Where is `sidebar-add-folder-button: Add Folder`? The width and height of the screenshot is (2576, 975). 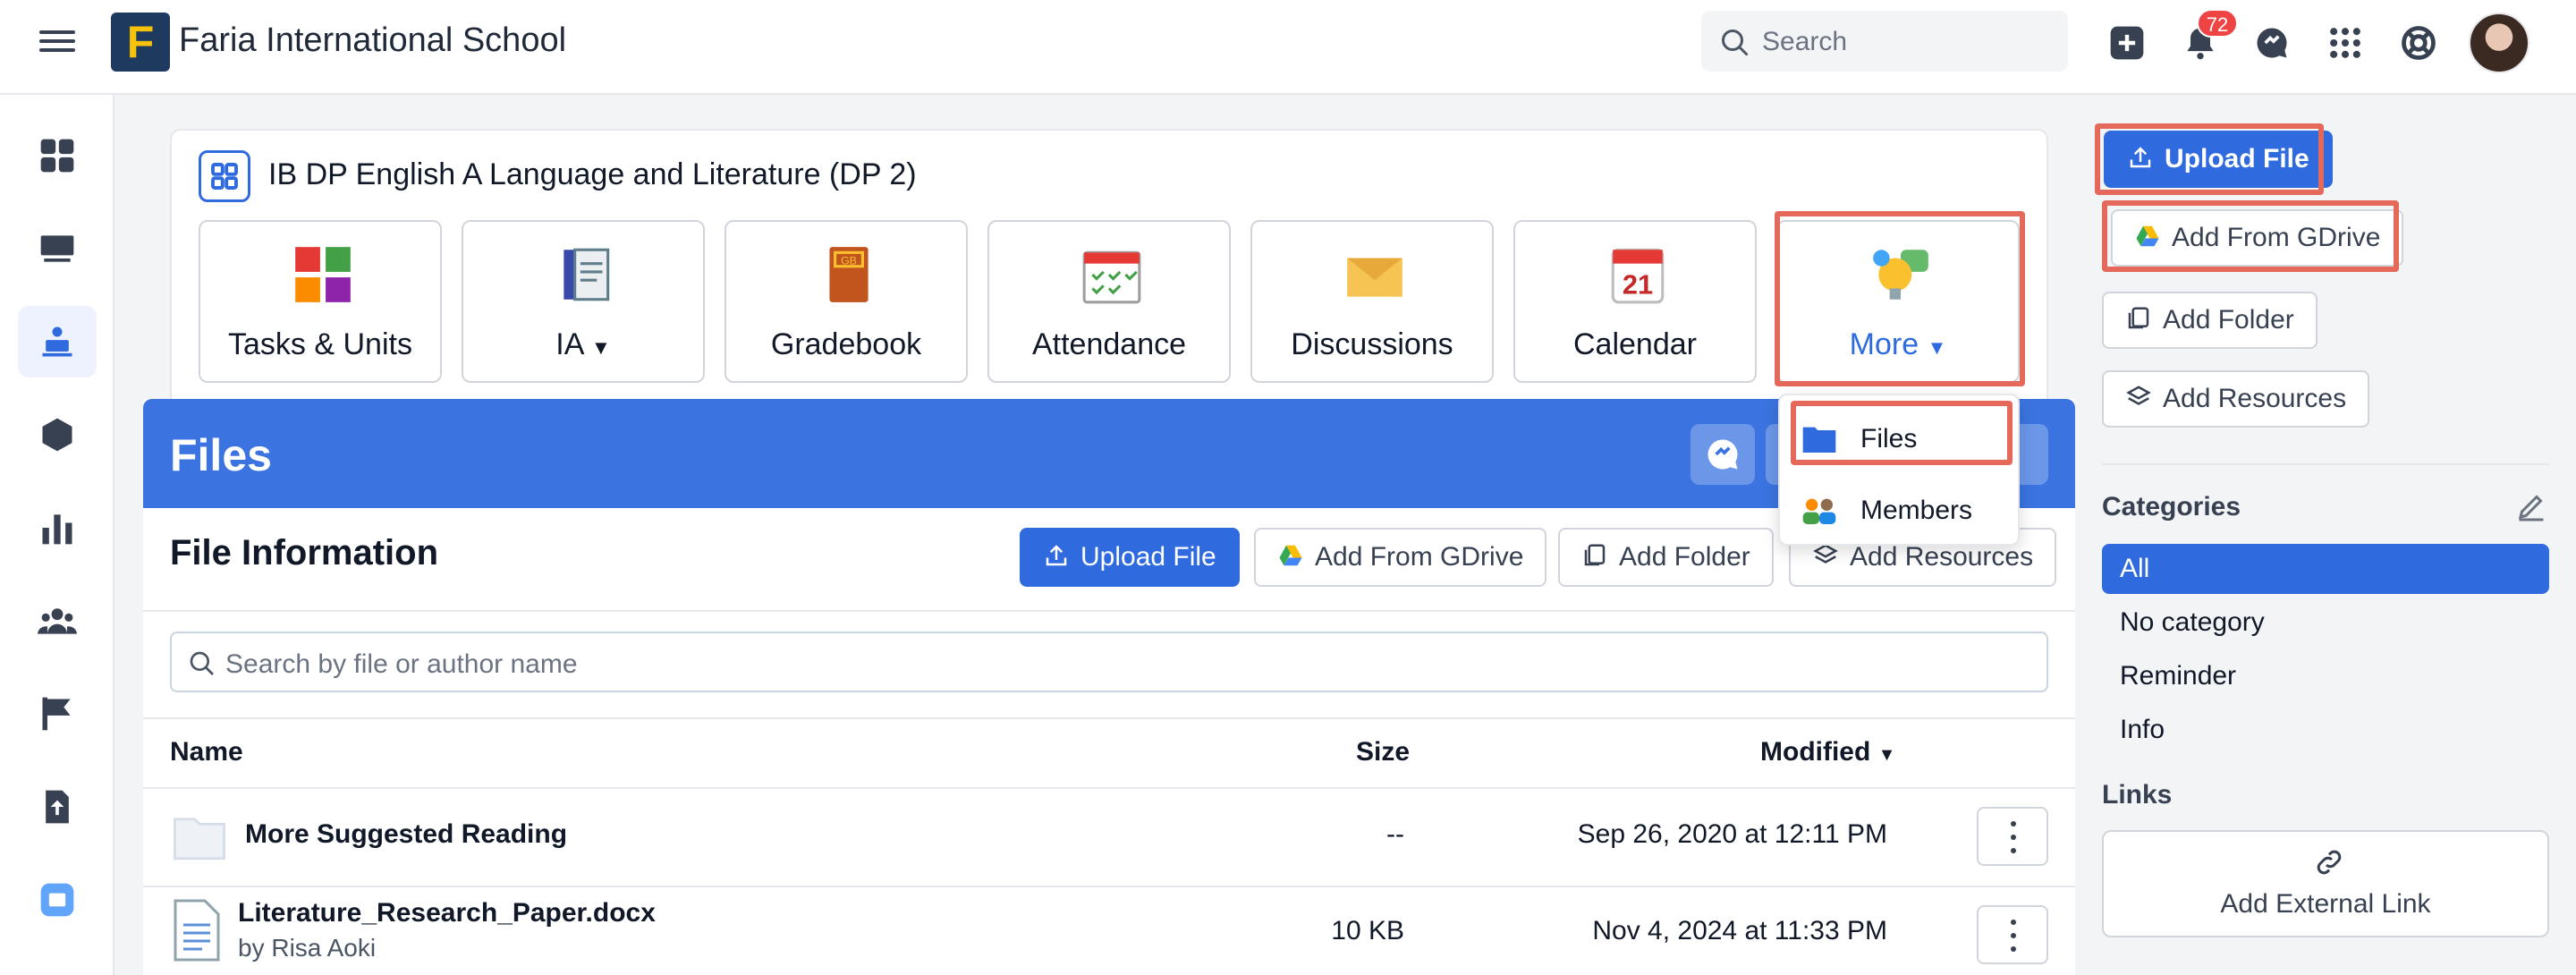
sidebar-add-folder-button: Add Folder is located at coordinates (2210, 320).